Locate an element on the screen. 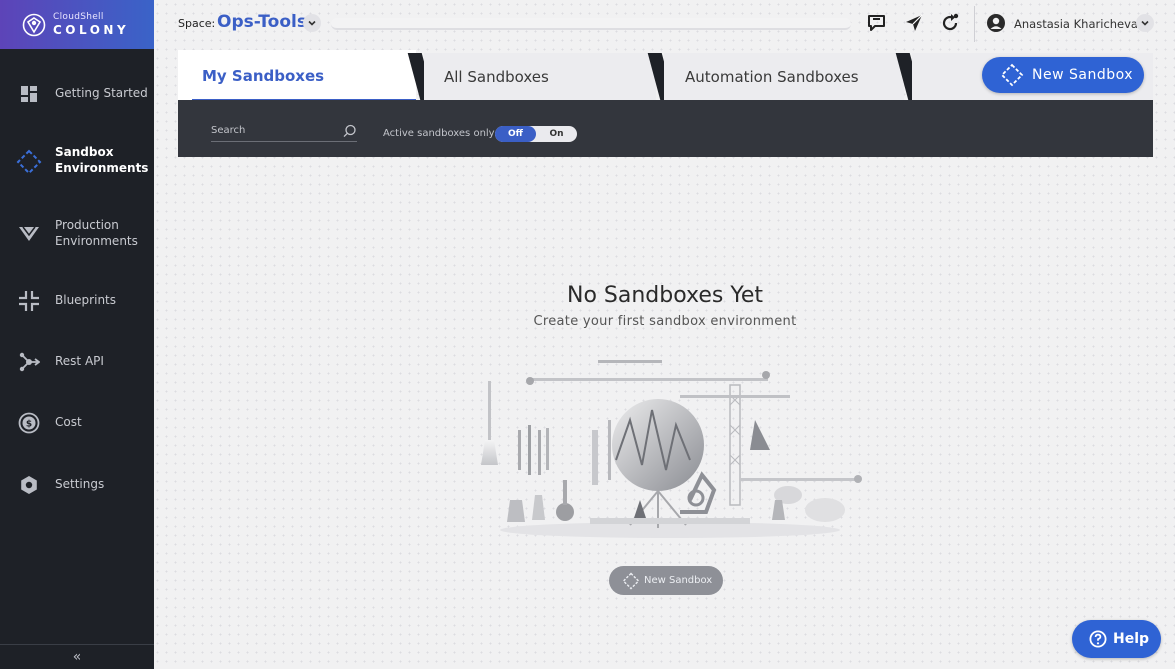 The height and width of the screenshot is (669, 1175). sidebar-item-label: Cost is located at coordinates (68, 422).